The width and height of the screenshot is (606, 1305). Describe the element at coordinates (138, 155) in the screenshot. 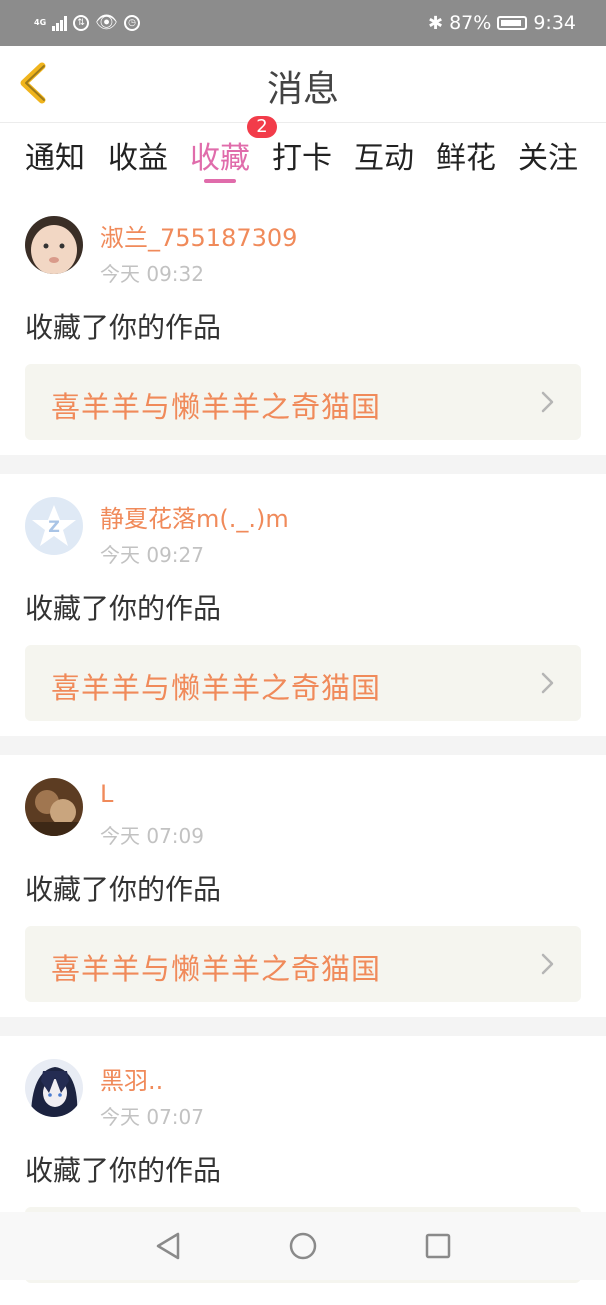

I see `tab-earnings: 收益` at that location.